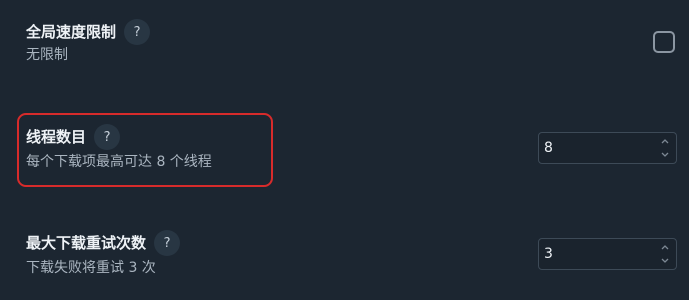 The height and width of the screenshot is (300, 689). What do you see at coordinates (145, 150) in the screenshot?
I see `highlight-box` at bounding box center [145, 150].